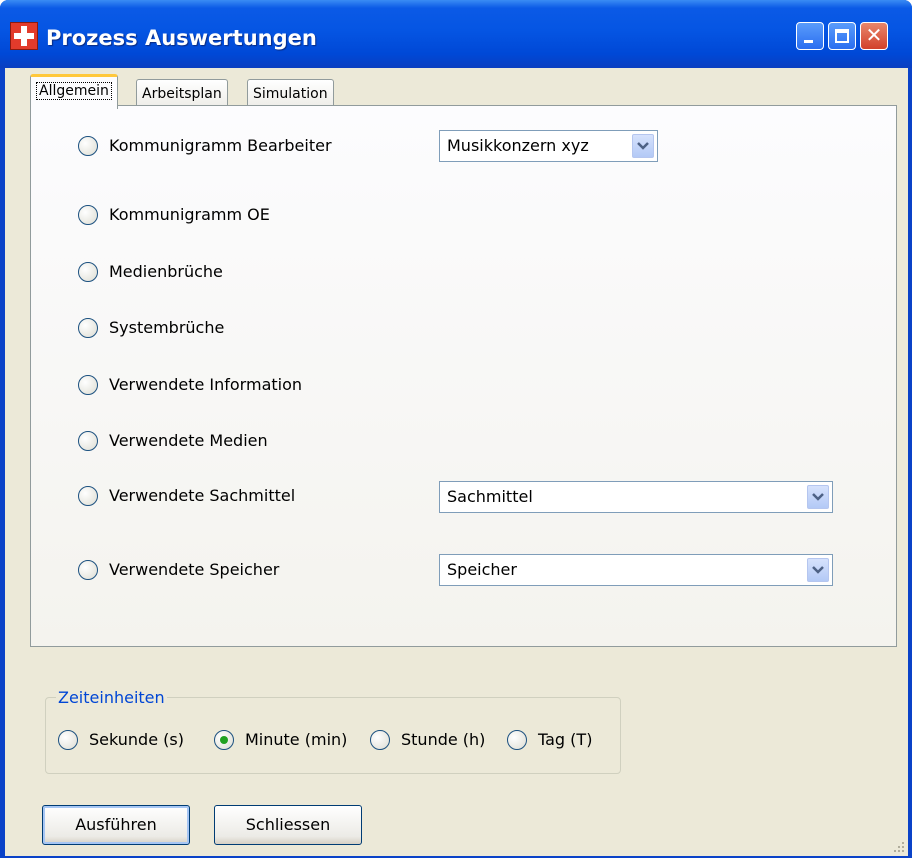 Image resolution: width=912 pixels, height=858 pixels. I want to click on label-medienbrueche: Medienbrüche, so click(166, 271).